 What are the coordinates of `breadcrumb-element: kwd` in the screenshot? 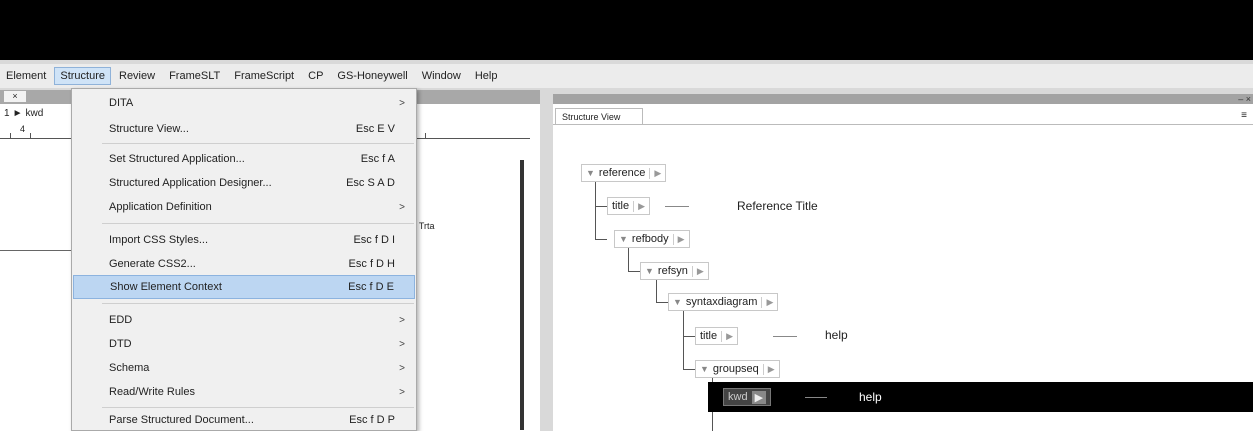 It's located at (34, 113).